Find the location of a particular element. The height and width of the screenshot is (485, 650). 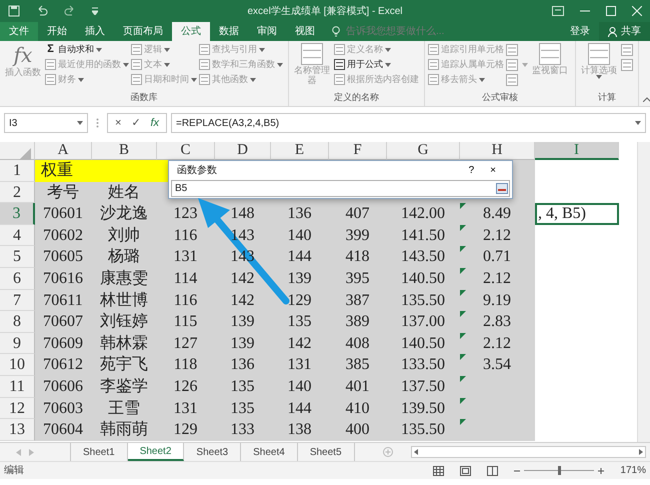

close-icon is located at coordinates (637, 11).